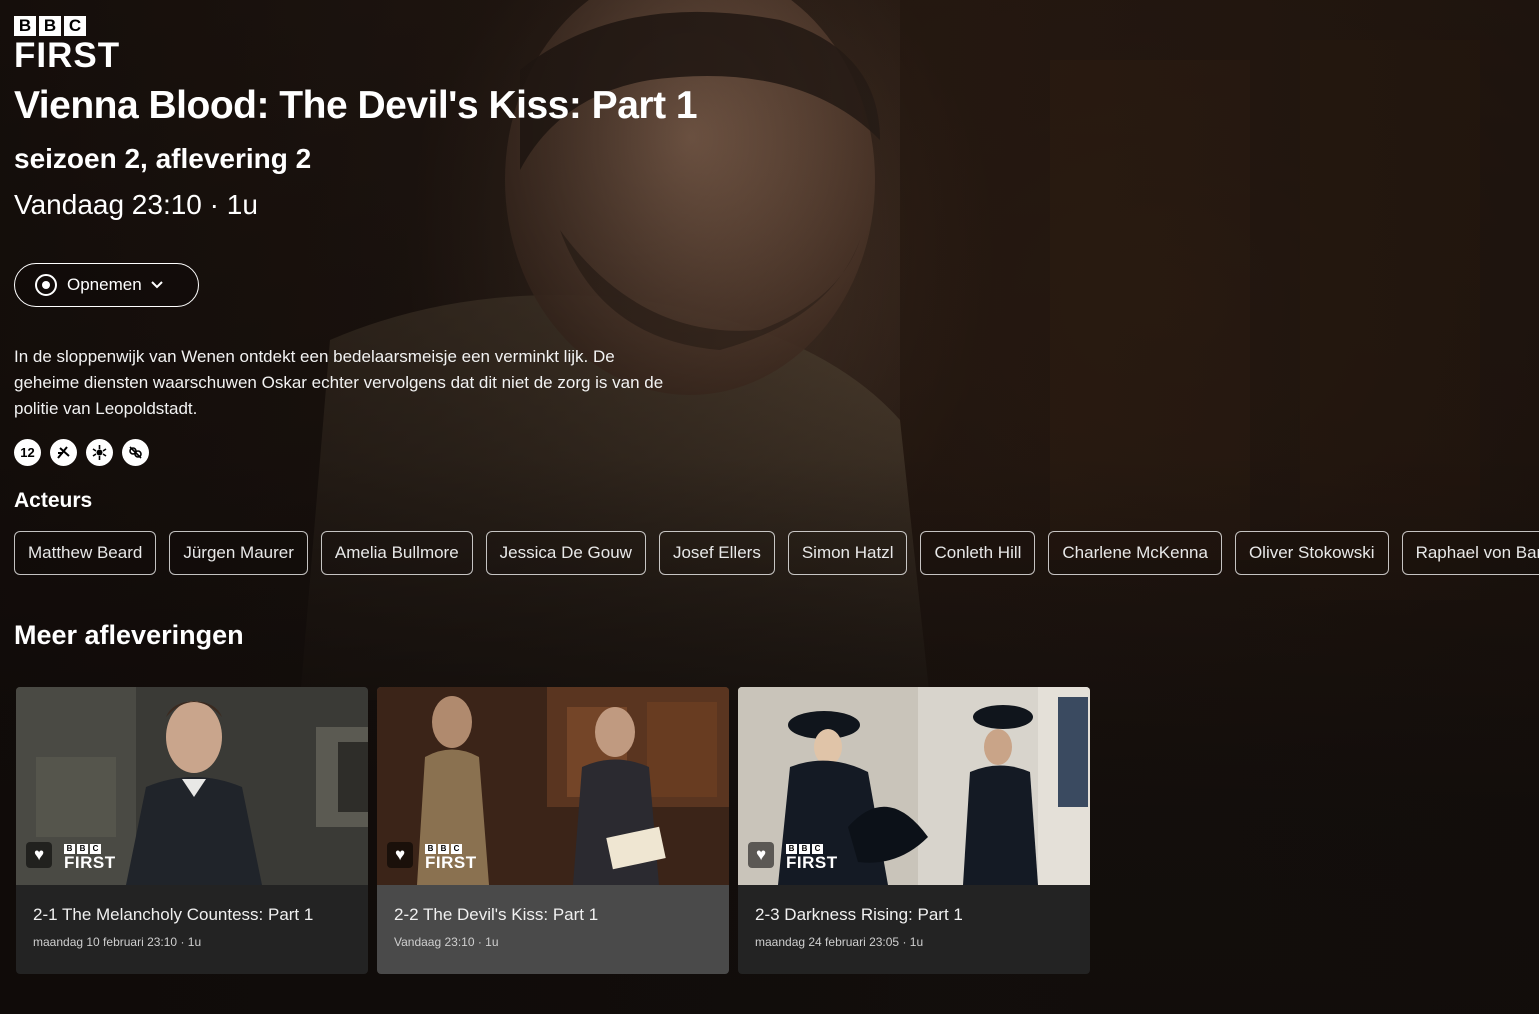 The image size is (1539, 1014). Describe the element at coordinates (839, 942) in the screenshot. I see `episode-meta: maandag 24 februari 23:05 · 1u` at that location.